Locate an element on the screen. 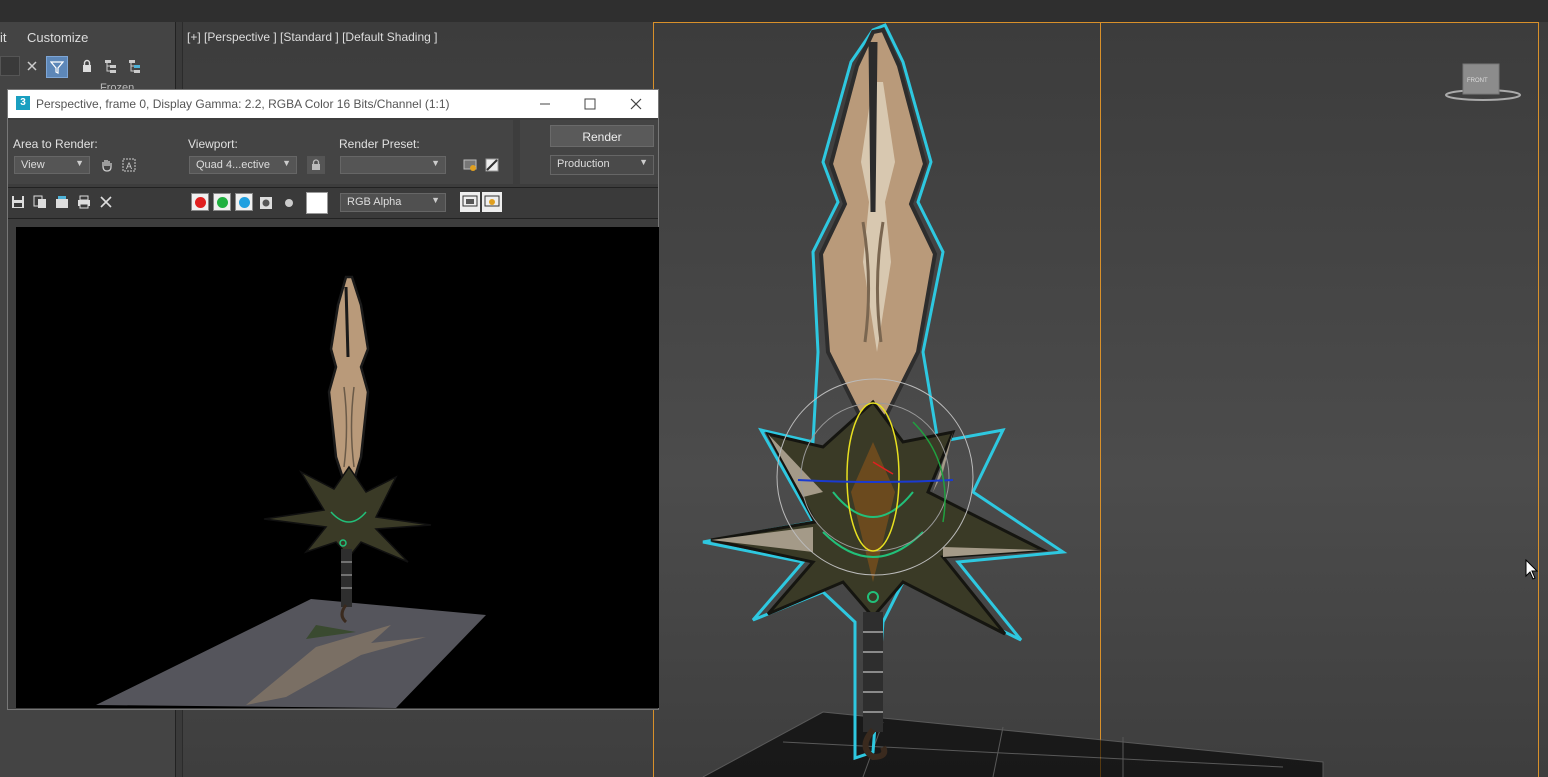  mouse-cursor-icon is located at coordinates (1532, 572).